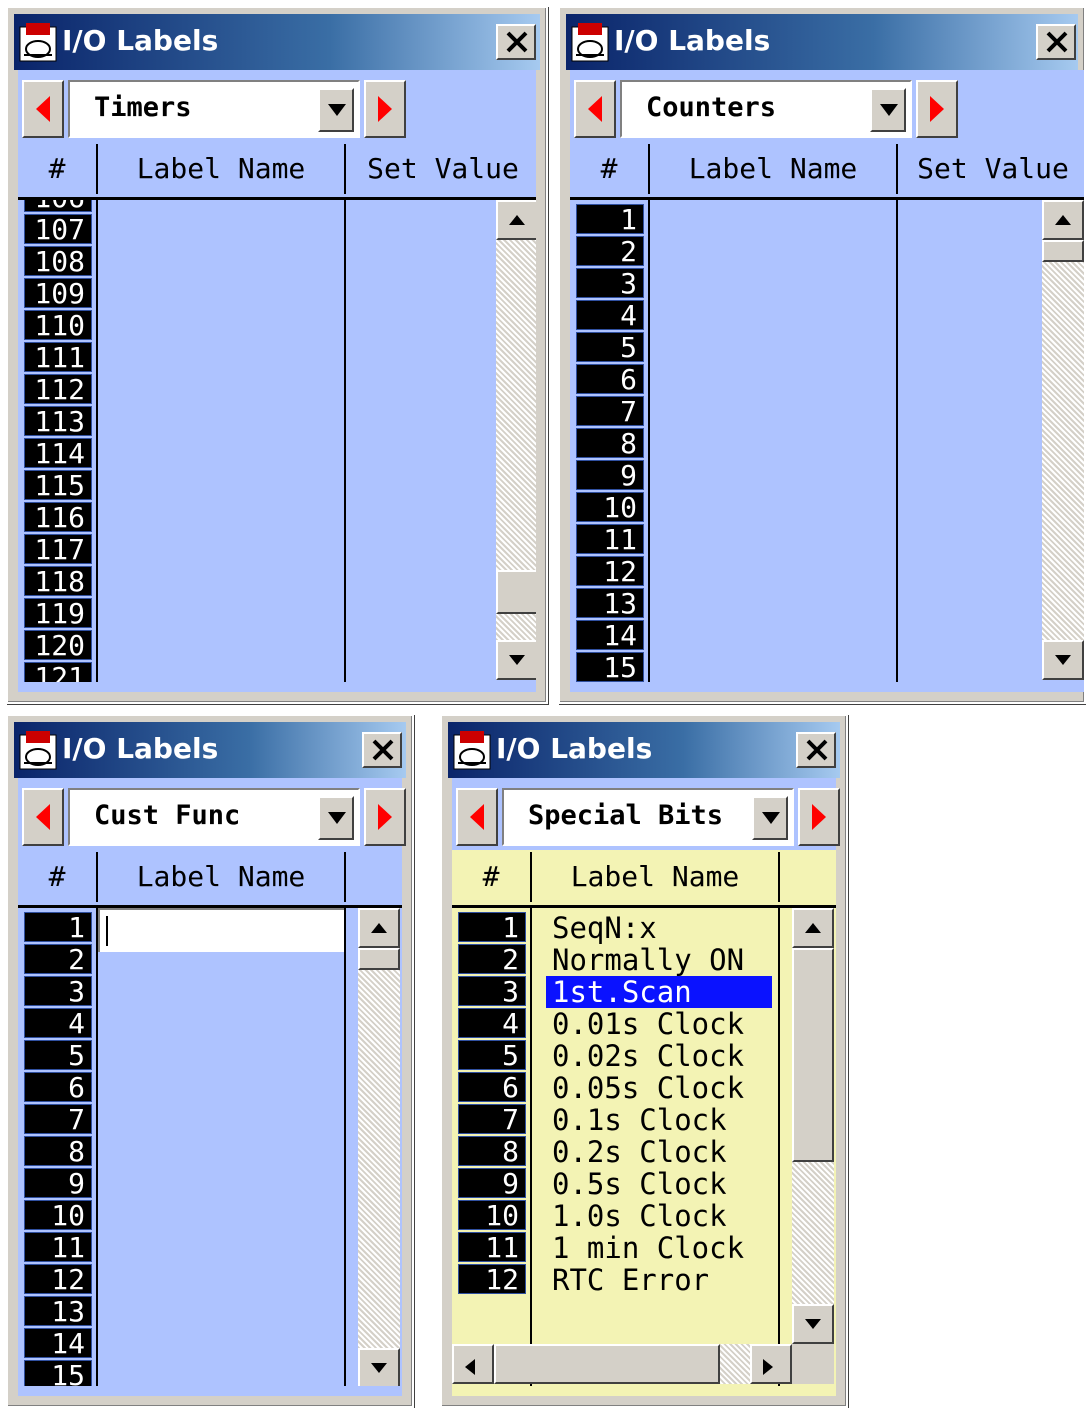 The width and height of the screenshot is (1086, 1408). I want to click on row-number: 110, so click(58, 325).